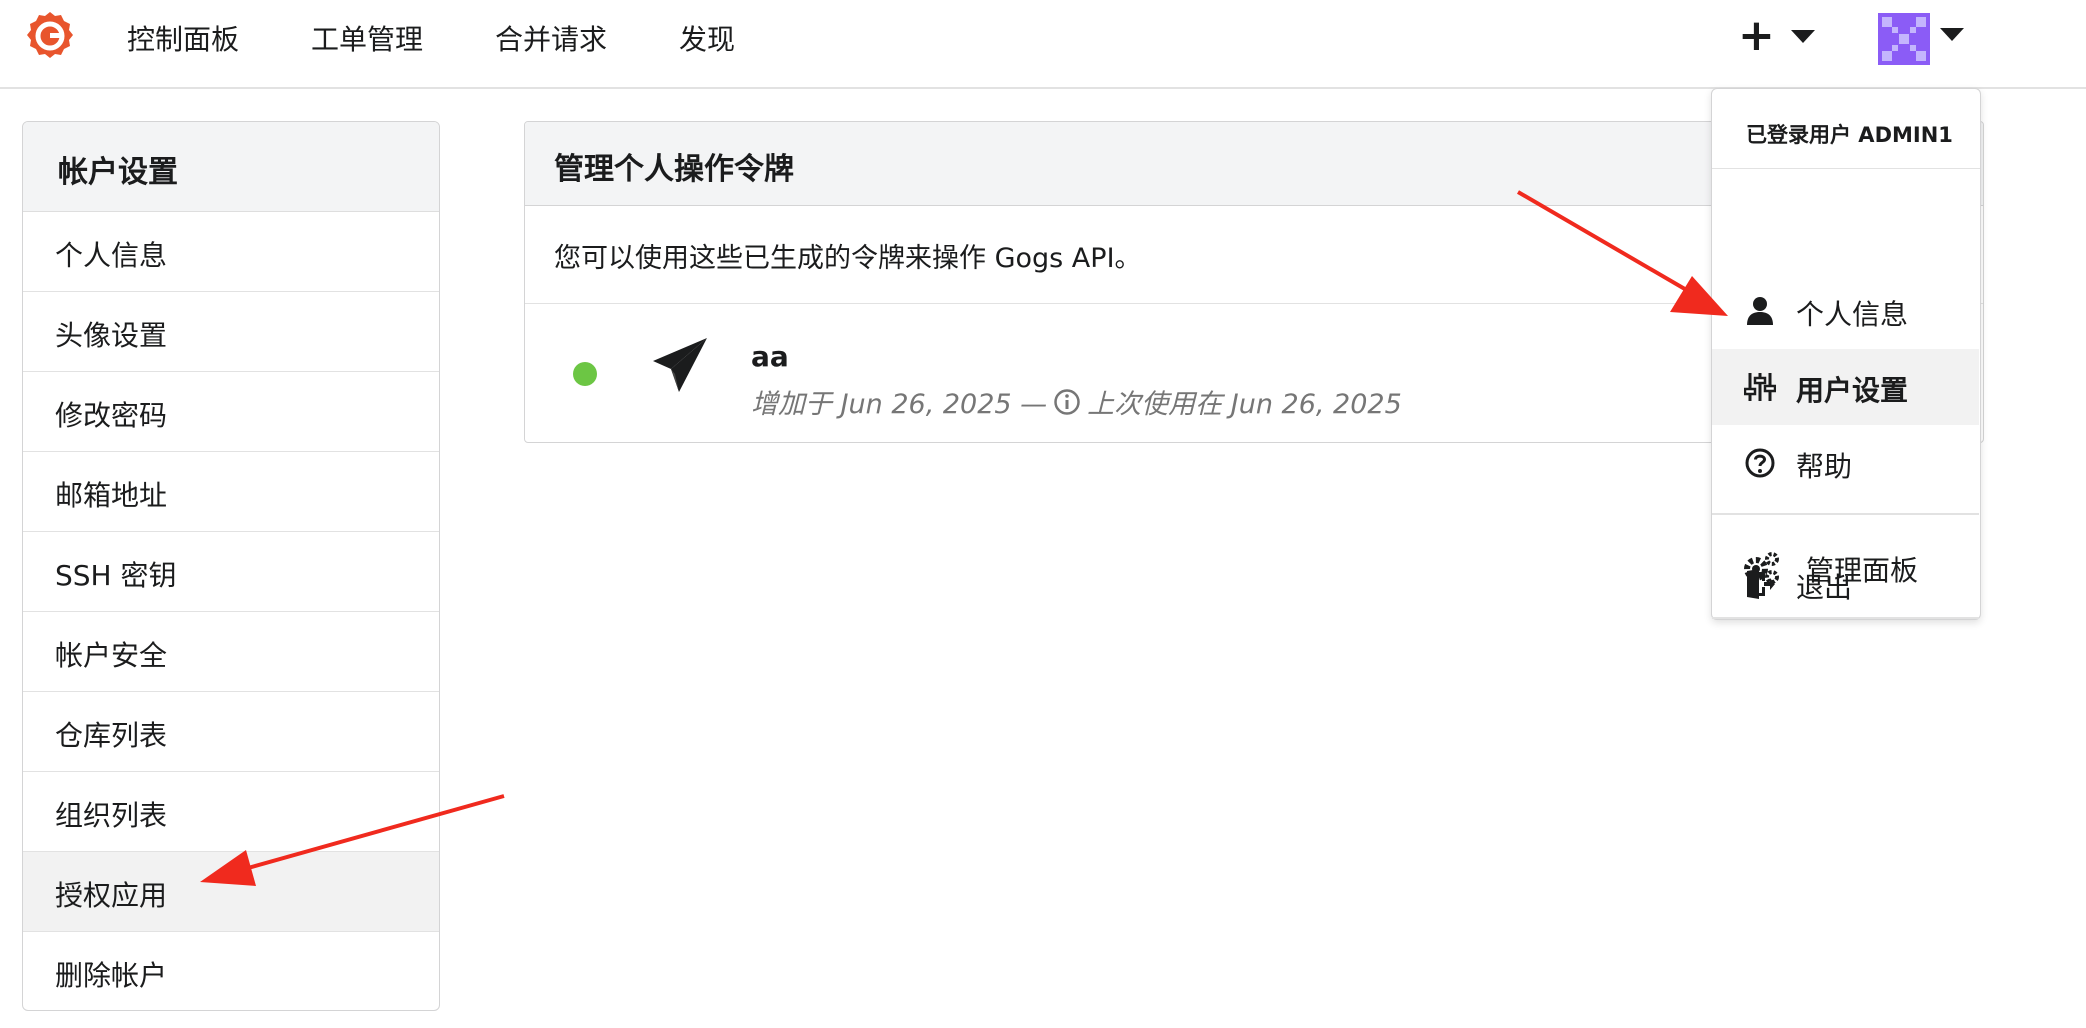 This screenshot has height=1028, width=2086. Describe the element at coordinates (231, 332) in the screenshot. I see `sidebar-item-avatar: 头像设置` at that location.